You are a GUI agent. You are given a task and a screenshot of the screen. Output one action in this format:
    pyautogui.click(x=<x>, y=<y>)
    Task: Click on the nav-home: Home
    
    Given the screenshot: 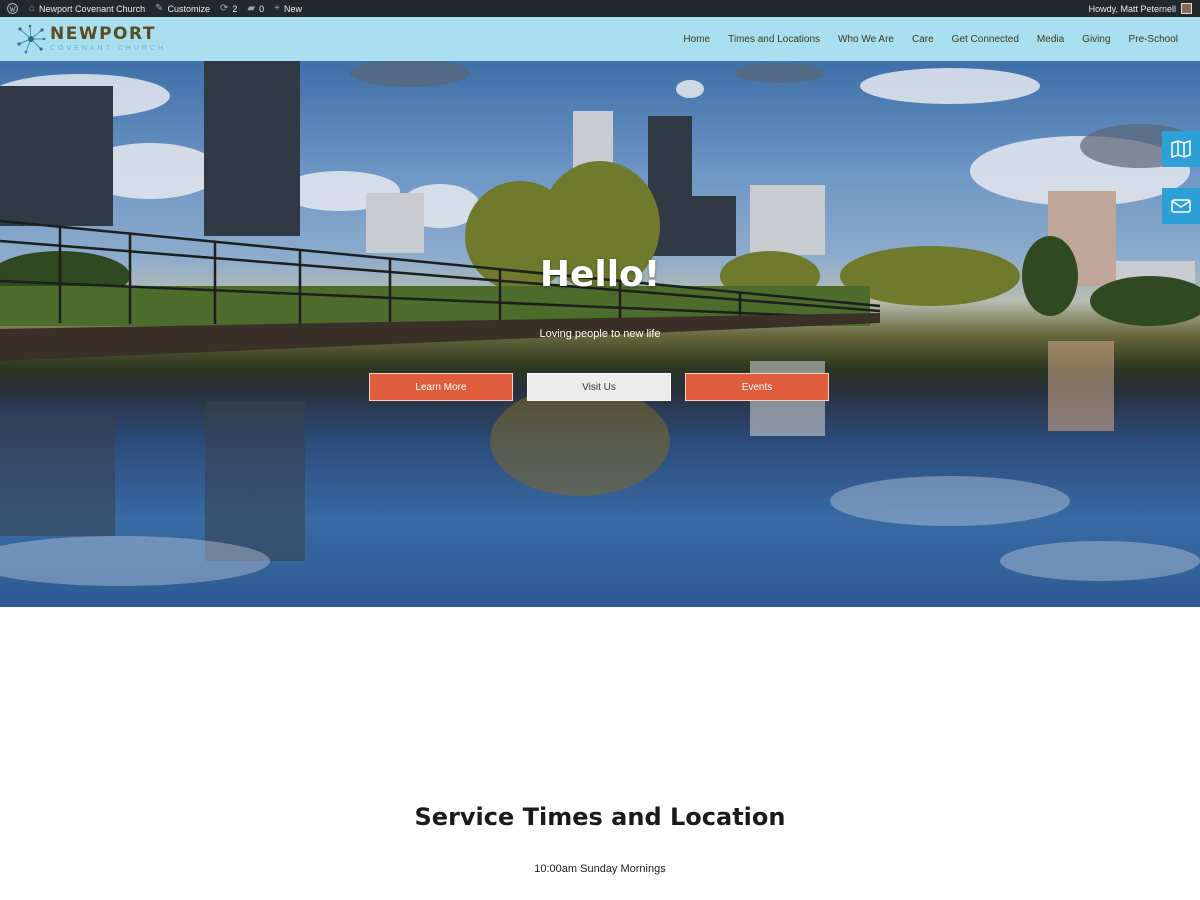 What is the action you would take?
    pyautogui.click(x=696, y=39)
    